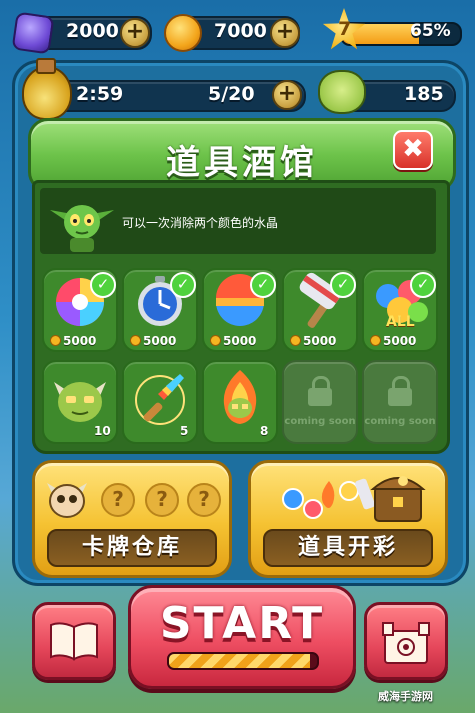 This screenshot has height=713, width=475. I want to click on card-storage-label: 卡牌仓库, so click(132, 548).